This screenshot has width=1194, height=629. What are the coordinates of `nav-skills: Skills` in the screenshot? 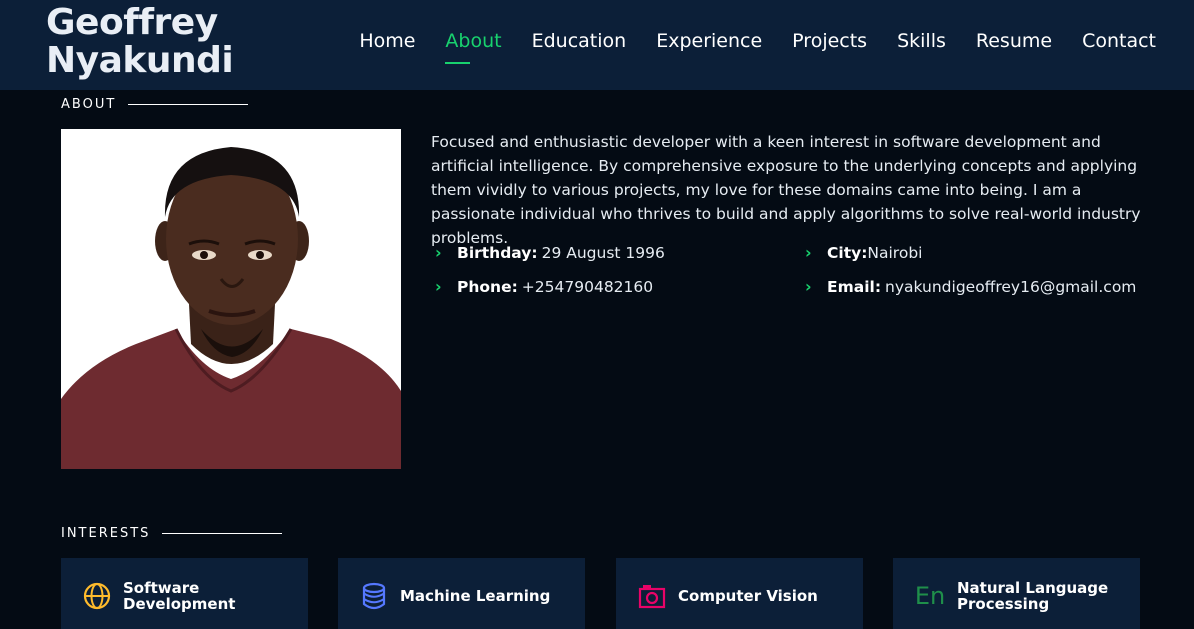 It's located at (921, 45).